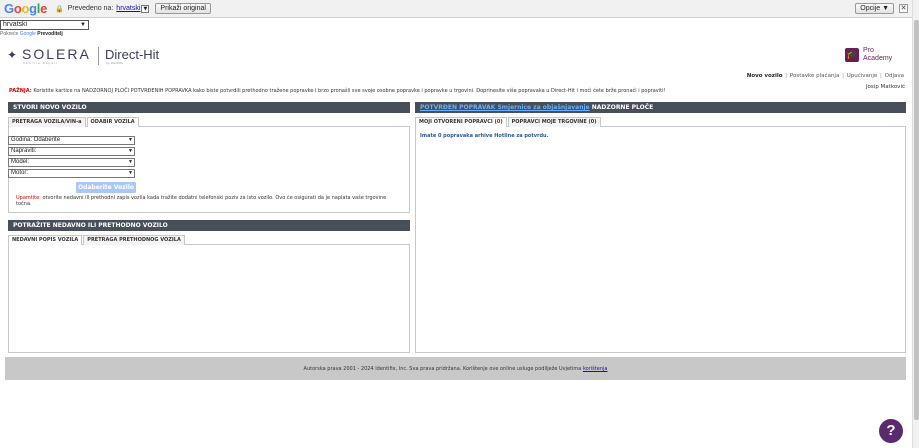  Describe the element at coordinates (12, 55) in the screenshot. I see `solera-logo-icon: ✦` at that location.